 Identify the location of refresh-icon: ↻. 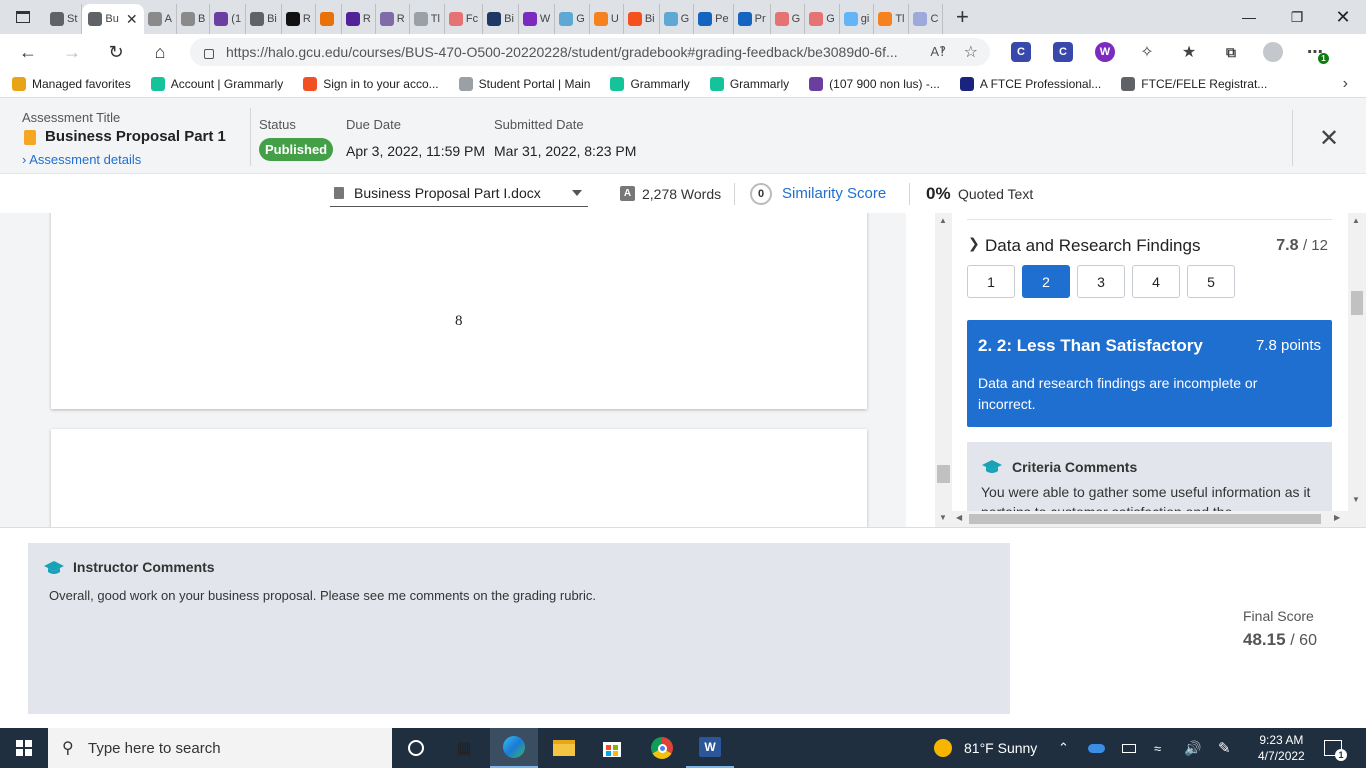
(116, 52).